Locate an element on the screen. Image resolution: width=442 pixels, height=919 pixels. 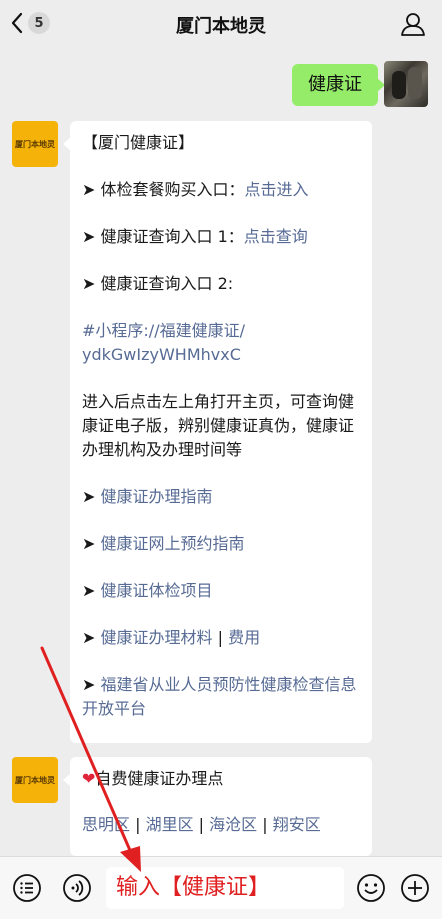
emoji-button is located at coordinates (371, 890).